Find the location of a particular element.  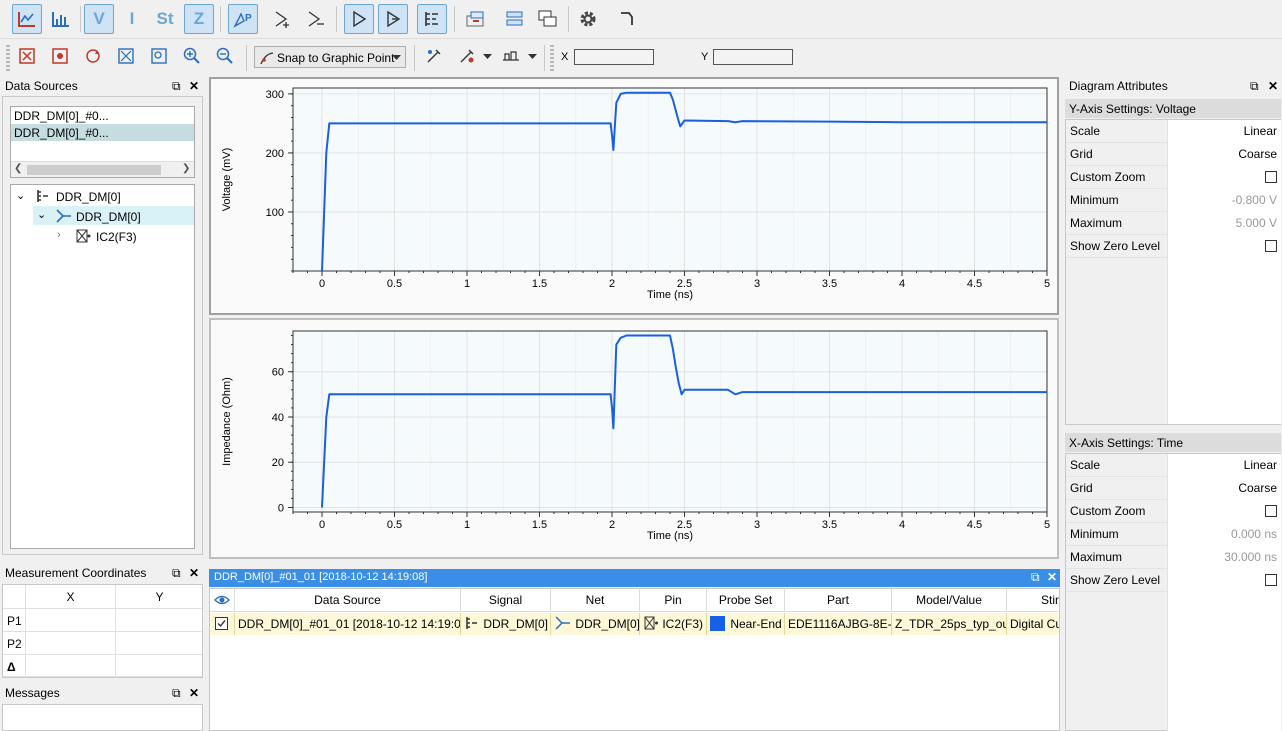

visibility-cell is located at coordinates (222, 624).